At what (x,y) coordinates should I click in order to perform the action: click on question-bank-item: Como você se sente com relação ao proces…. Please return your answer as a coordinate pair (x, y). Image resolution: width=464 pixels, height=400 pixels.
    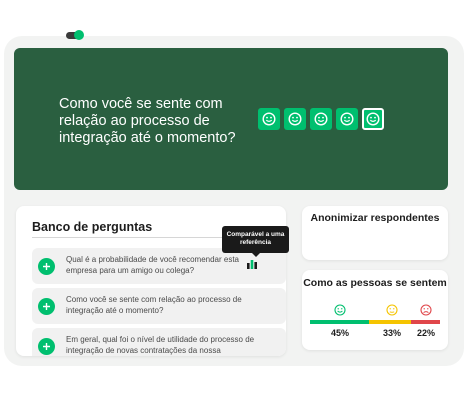
    Looking at the image, I should click on (159, 306).